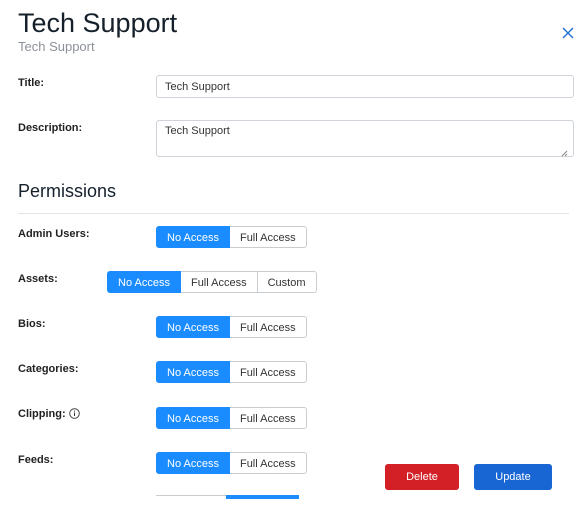 The height and width of the screenshot is (516, 586). What do you see at coordinates (54, 234) in the screenshot?
I see `permission-label-admin-users: Admin Users:` at bounding box center [54, 234].